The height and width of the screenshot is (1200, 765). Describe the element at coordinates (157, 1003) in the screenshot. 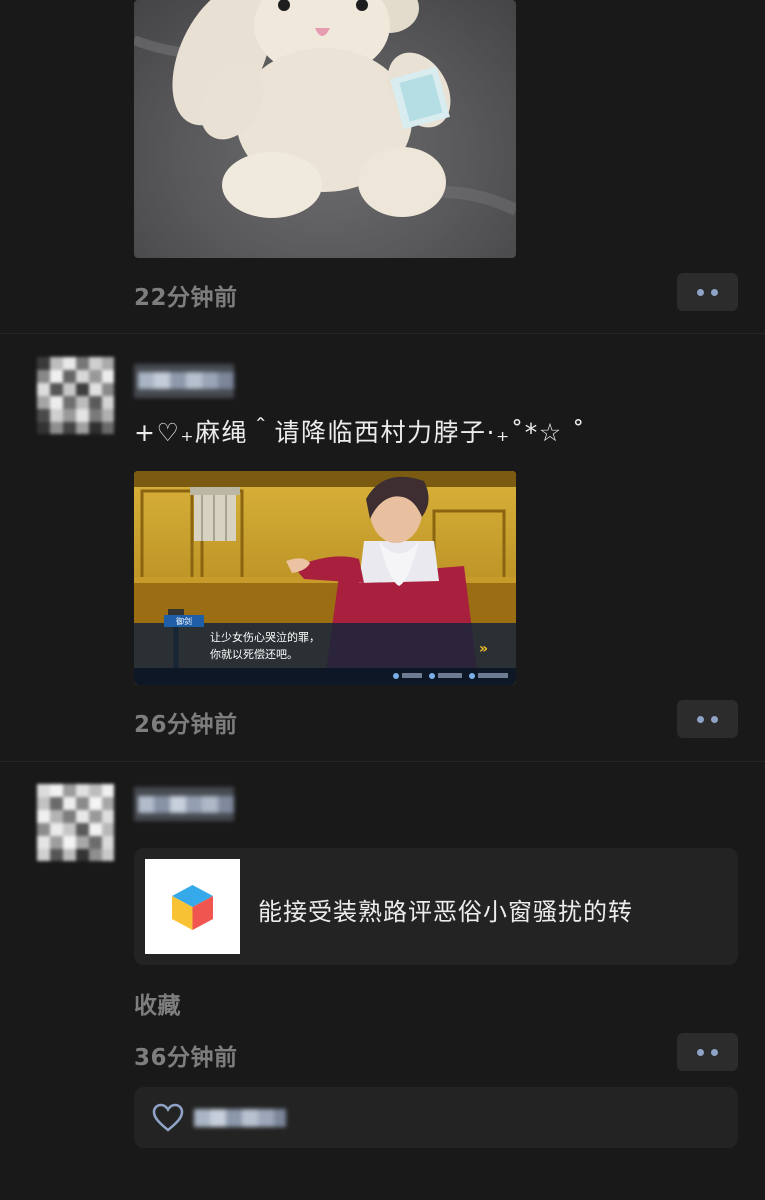

I see `post-tag: 收藏` at that location.